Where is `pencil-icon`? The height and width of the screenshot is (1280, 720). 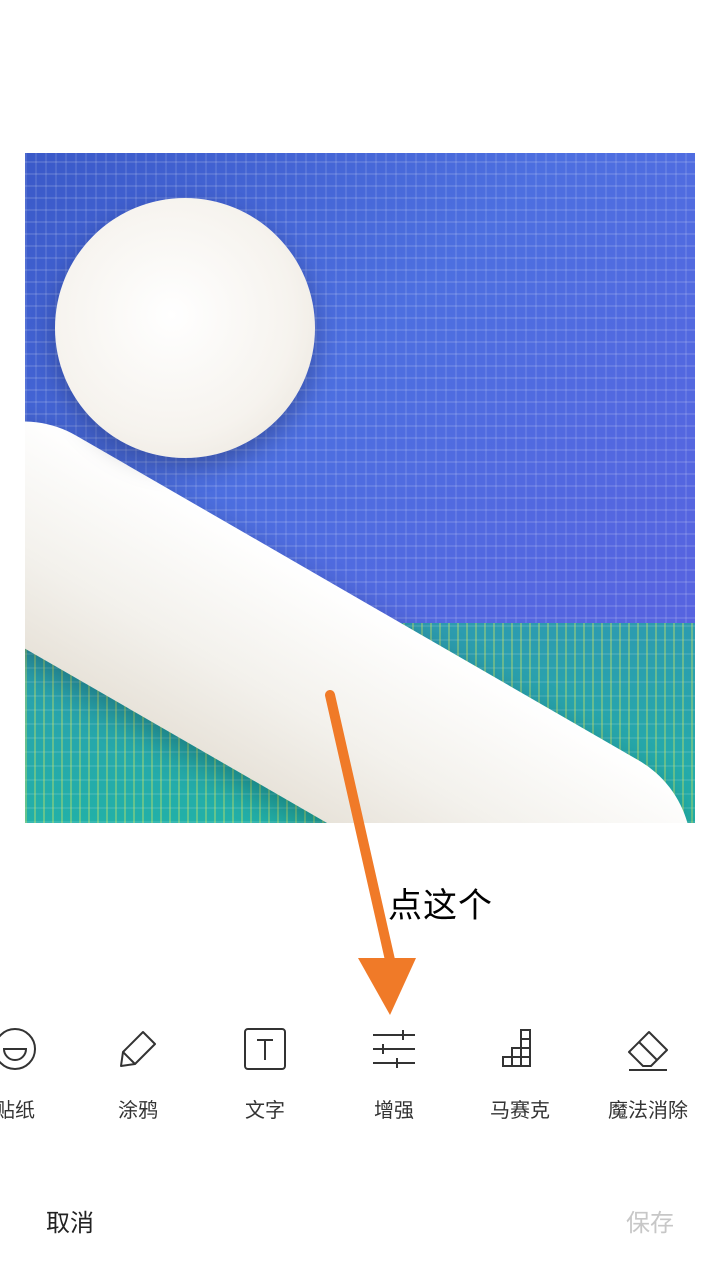 pencil-icon is located at coordinates (138, 1049).